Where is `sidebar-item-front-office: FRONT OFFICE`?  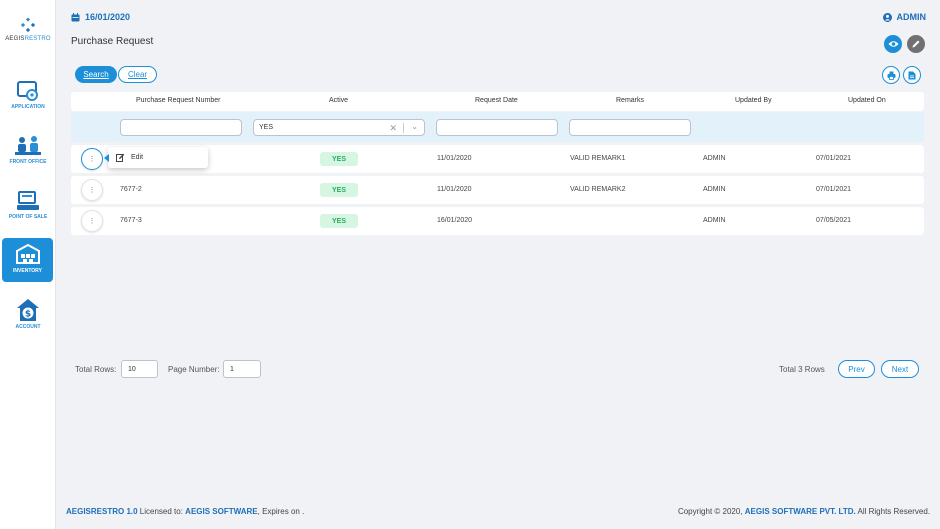
sidebar-item-front-office: FRONT OFFICE is located at coordinates (28, 154).